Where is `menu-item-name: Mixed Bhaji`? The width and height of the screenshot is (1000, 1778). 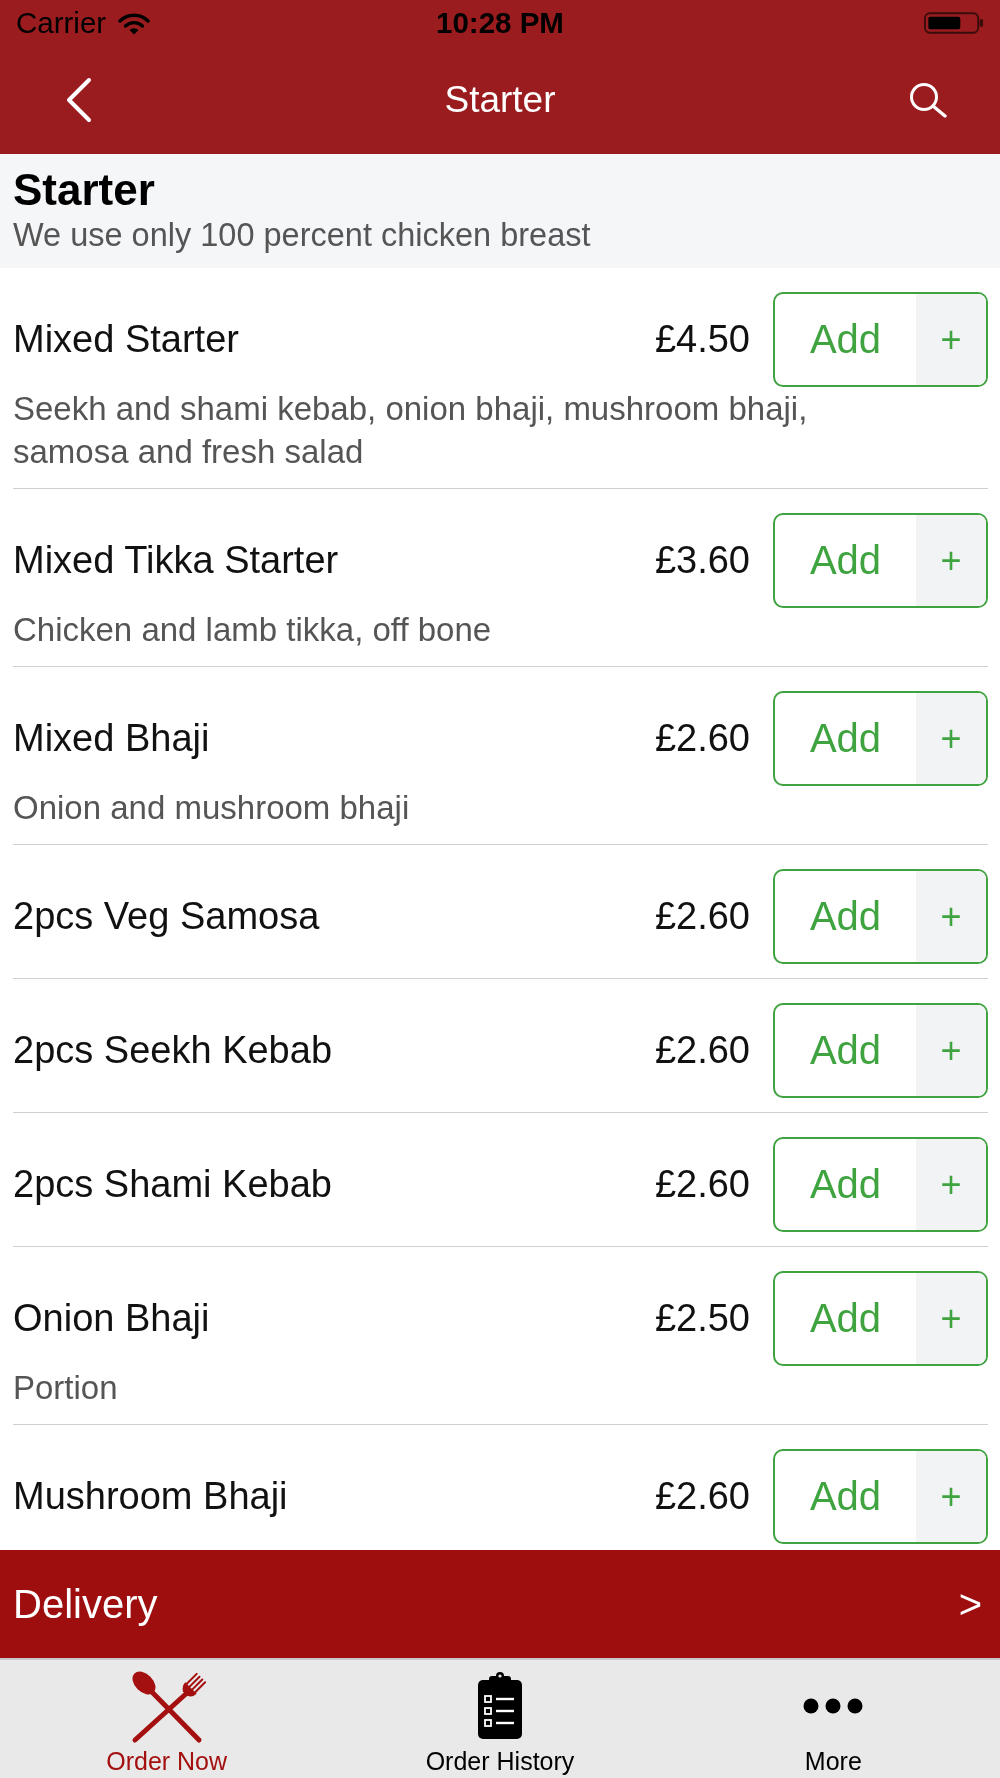
menu-item-name: Mixed Bhaji is located at coordinates (112, 738).